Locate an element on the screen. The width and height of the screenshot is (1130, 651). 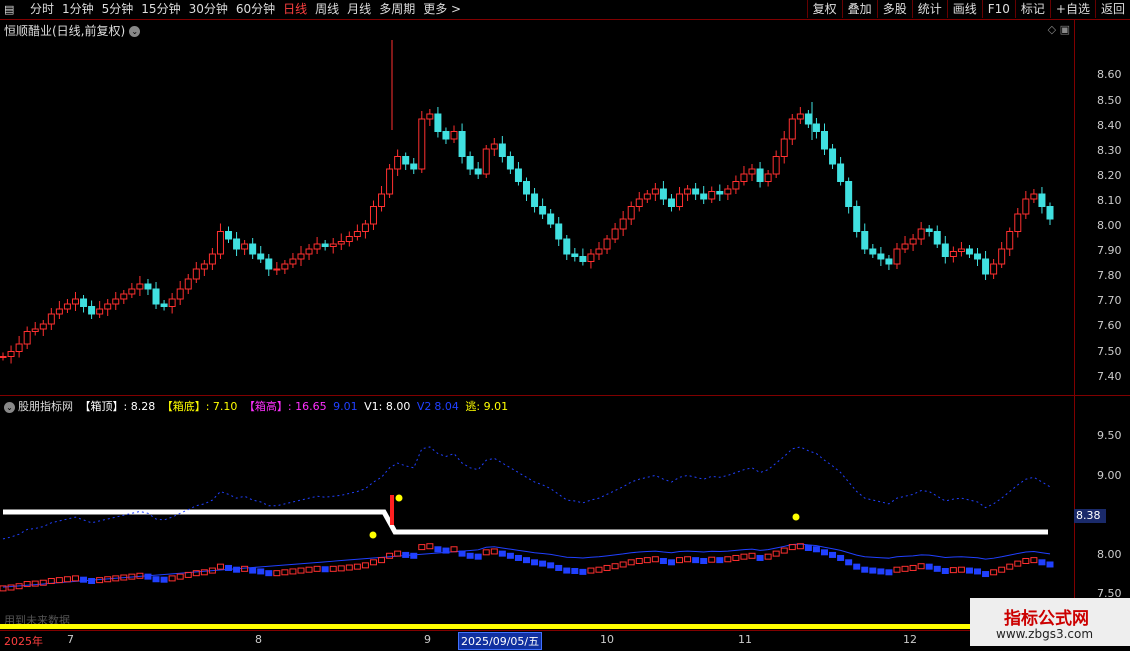
box-bottom-label: 【箱底】 is located at coordinates (183, 406).